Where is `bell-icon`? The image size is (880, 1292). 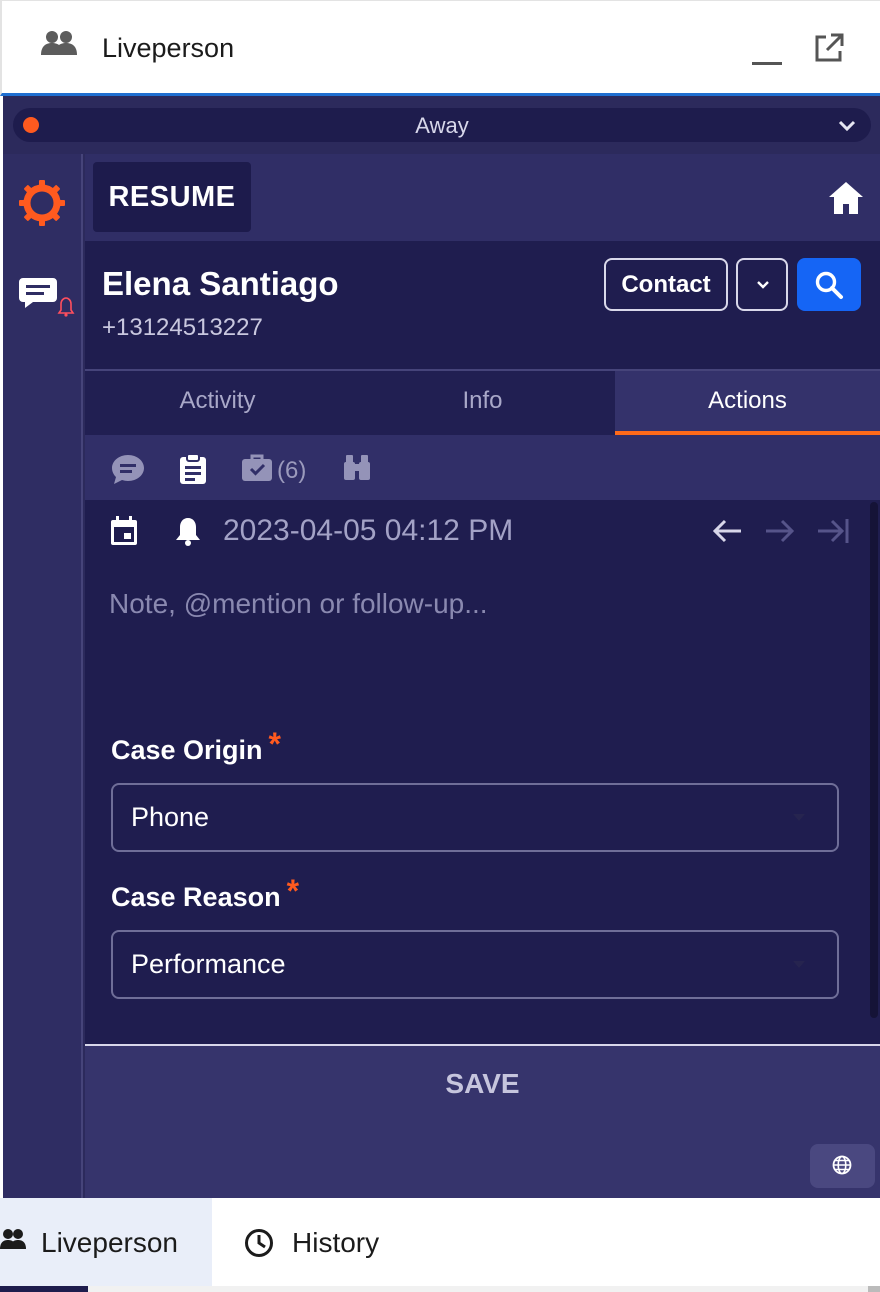
bell-icon is located at coordinates (188, 533).